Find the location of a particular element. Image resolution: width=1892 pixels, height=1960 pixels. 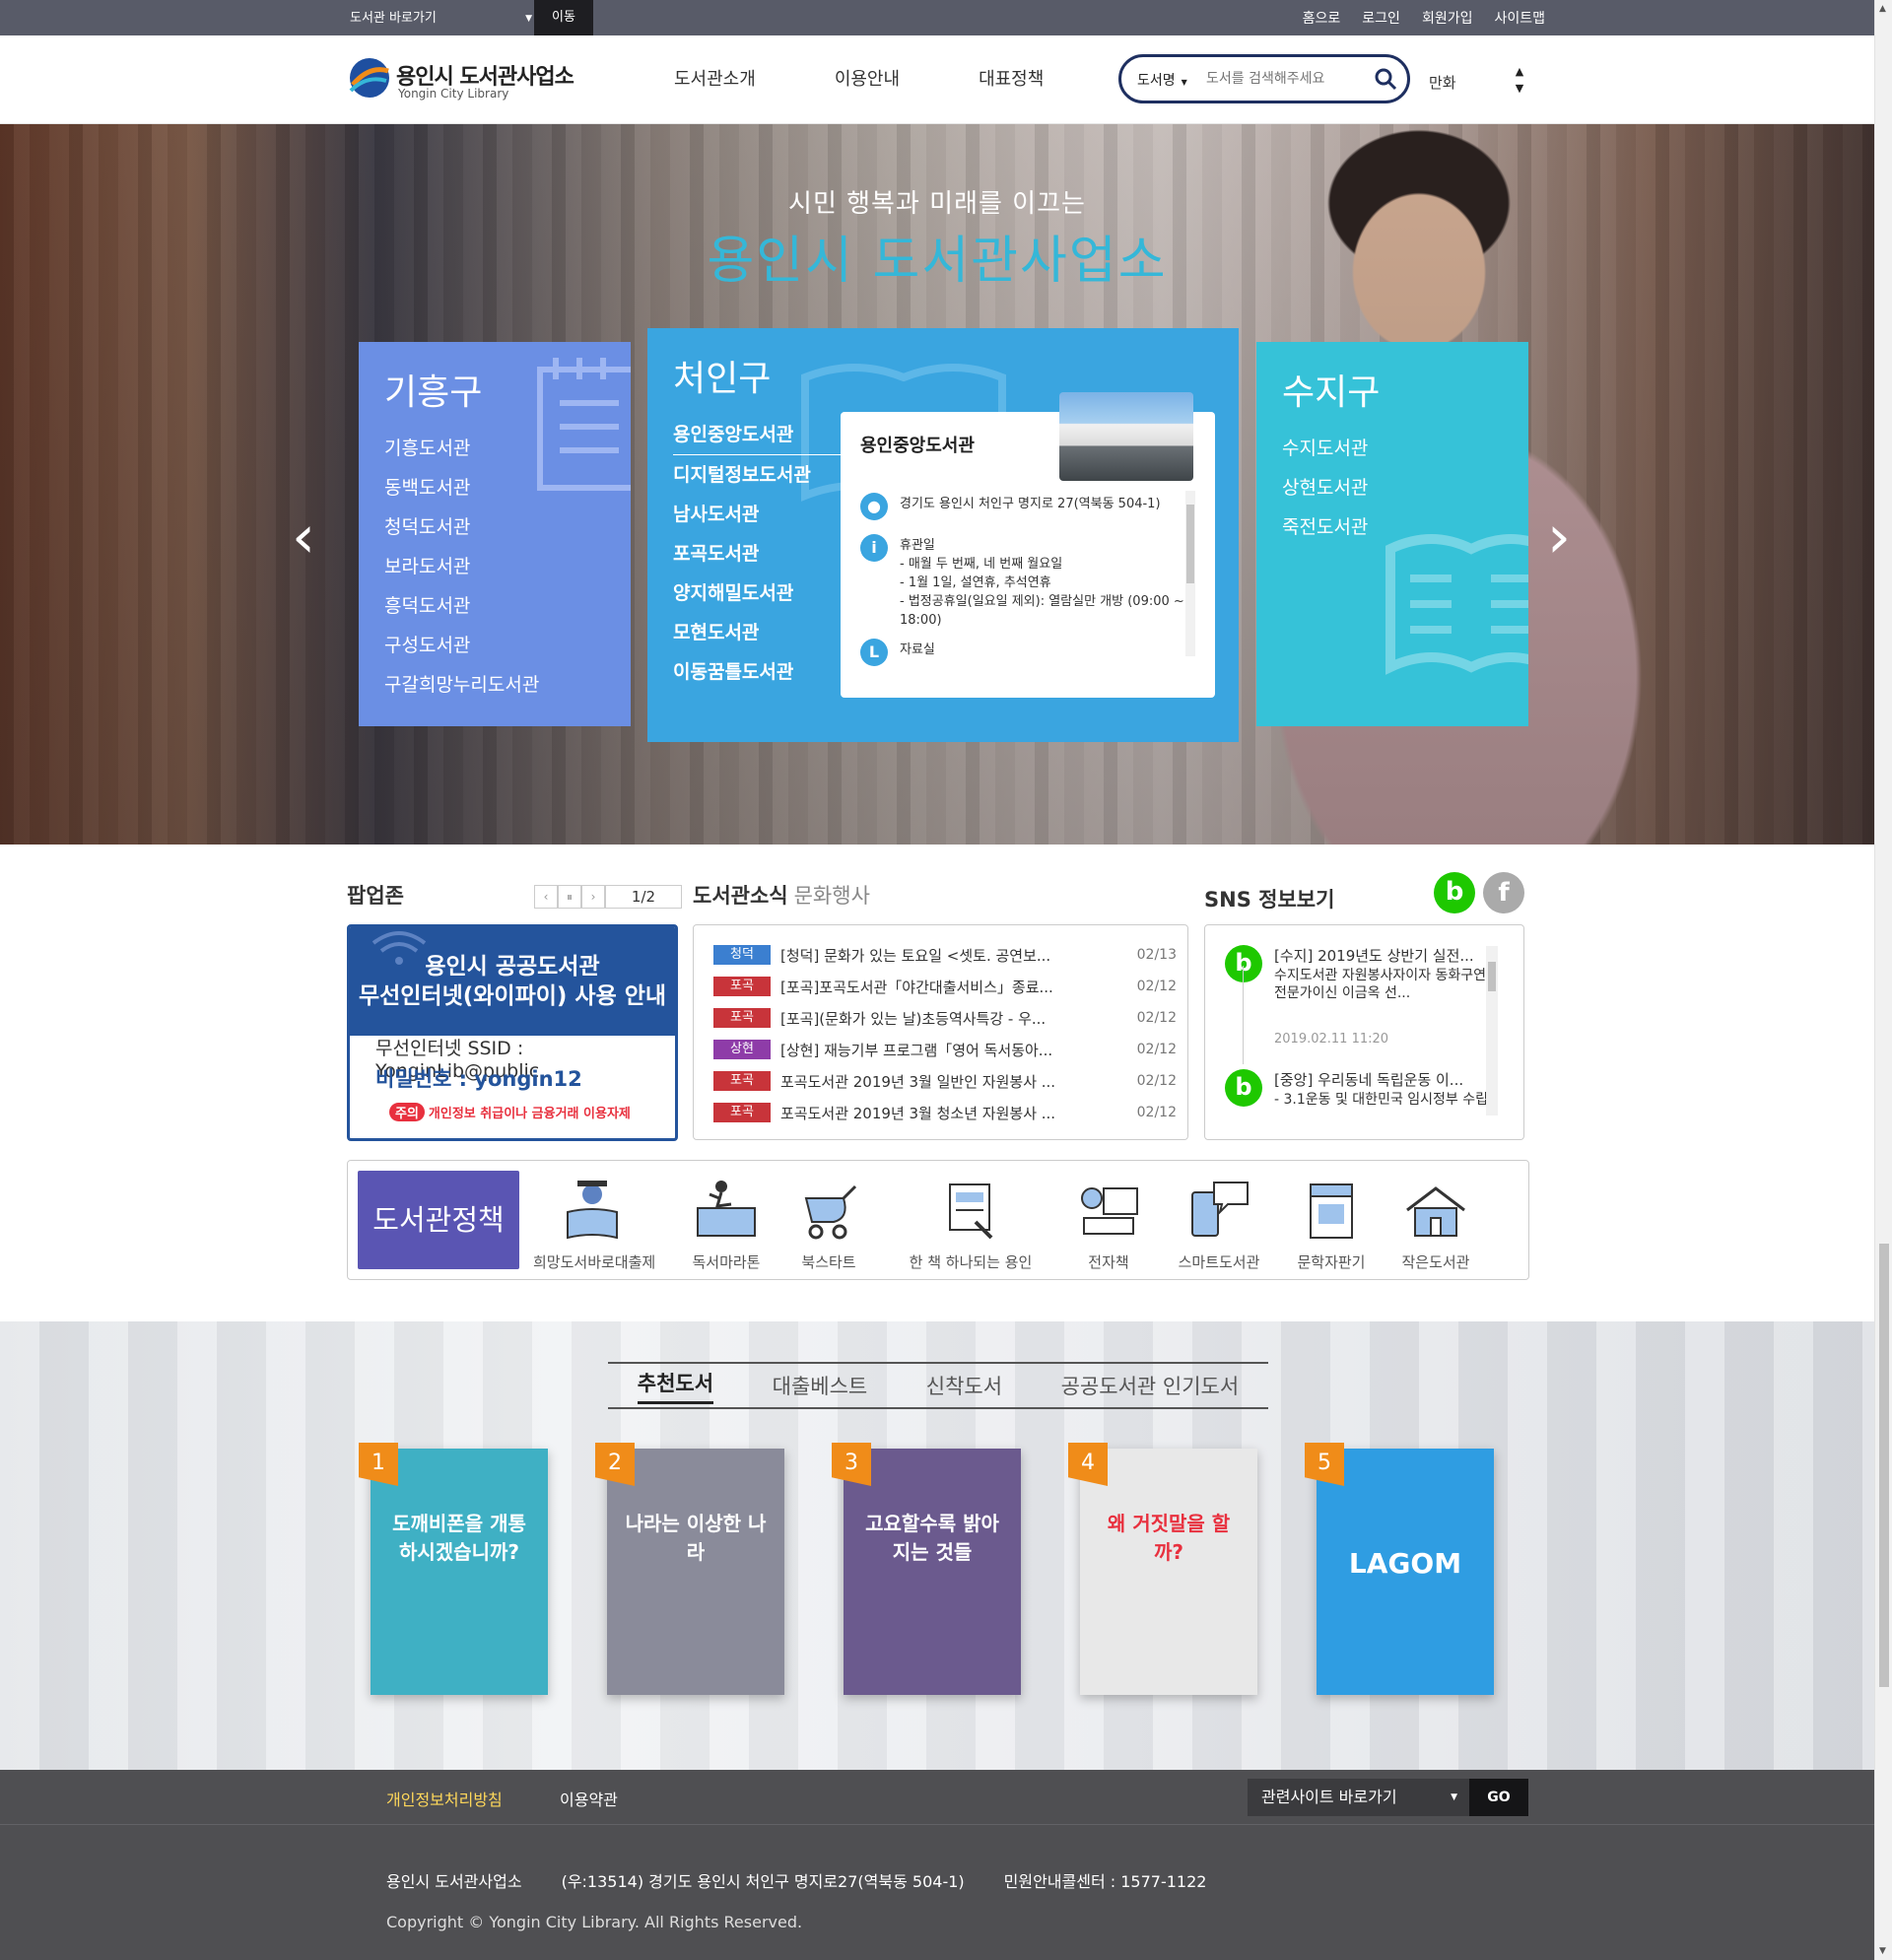

library-shortcut-select: 도서관 바로가기 ▼ is located at coordinates (441, 19).